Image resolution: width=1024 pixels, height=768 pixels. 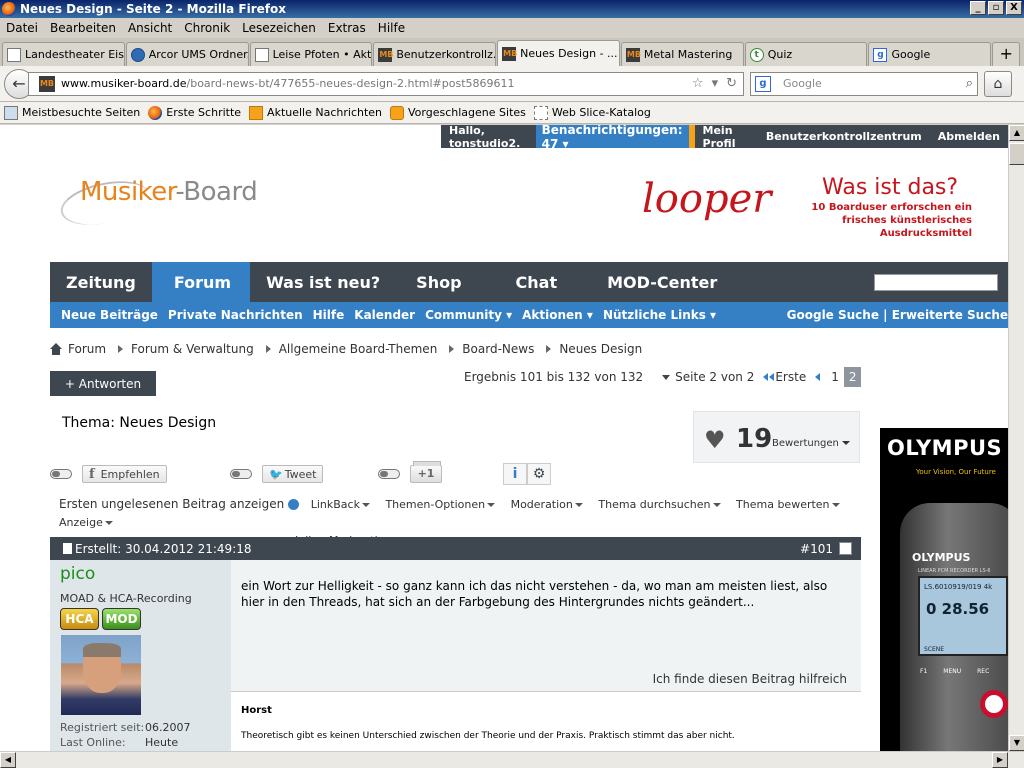 I want to click on nav-forum: Forum, so click(x=201, y=282).